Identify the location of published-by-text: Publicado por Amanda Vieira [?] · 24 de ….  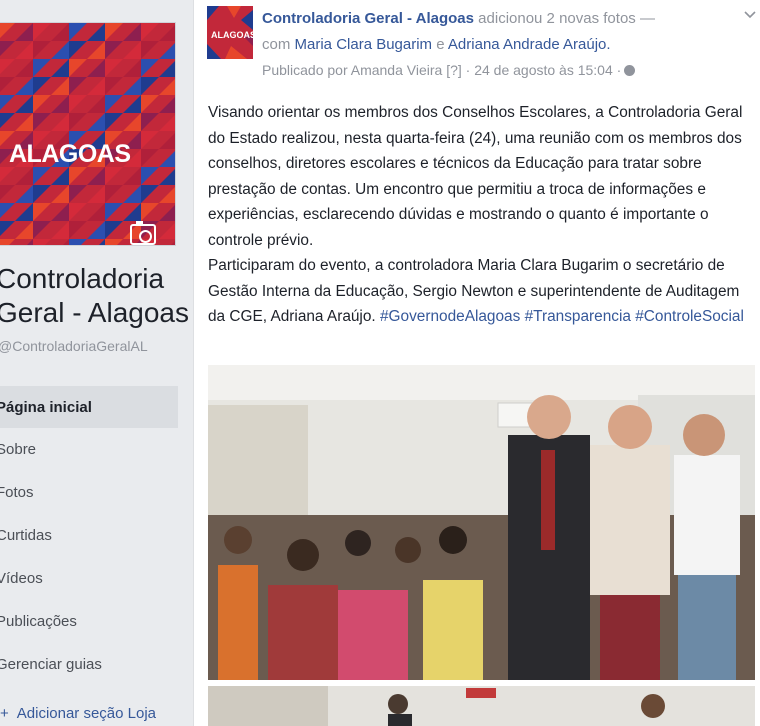
(441, 70).